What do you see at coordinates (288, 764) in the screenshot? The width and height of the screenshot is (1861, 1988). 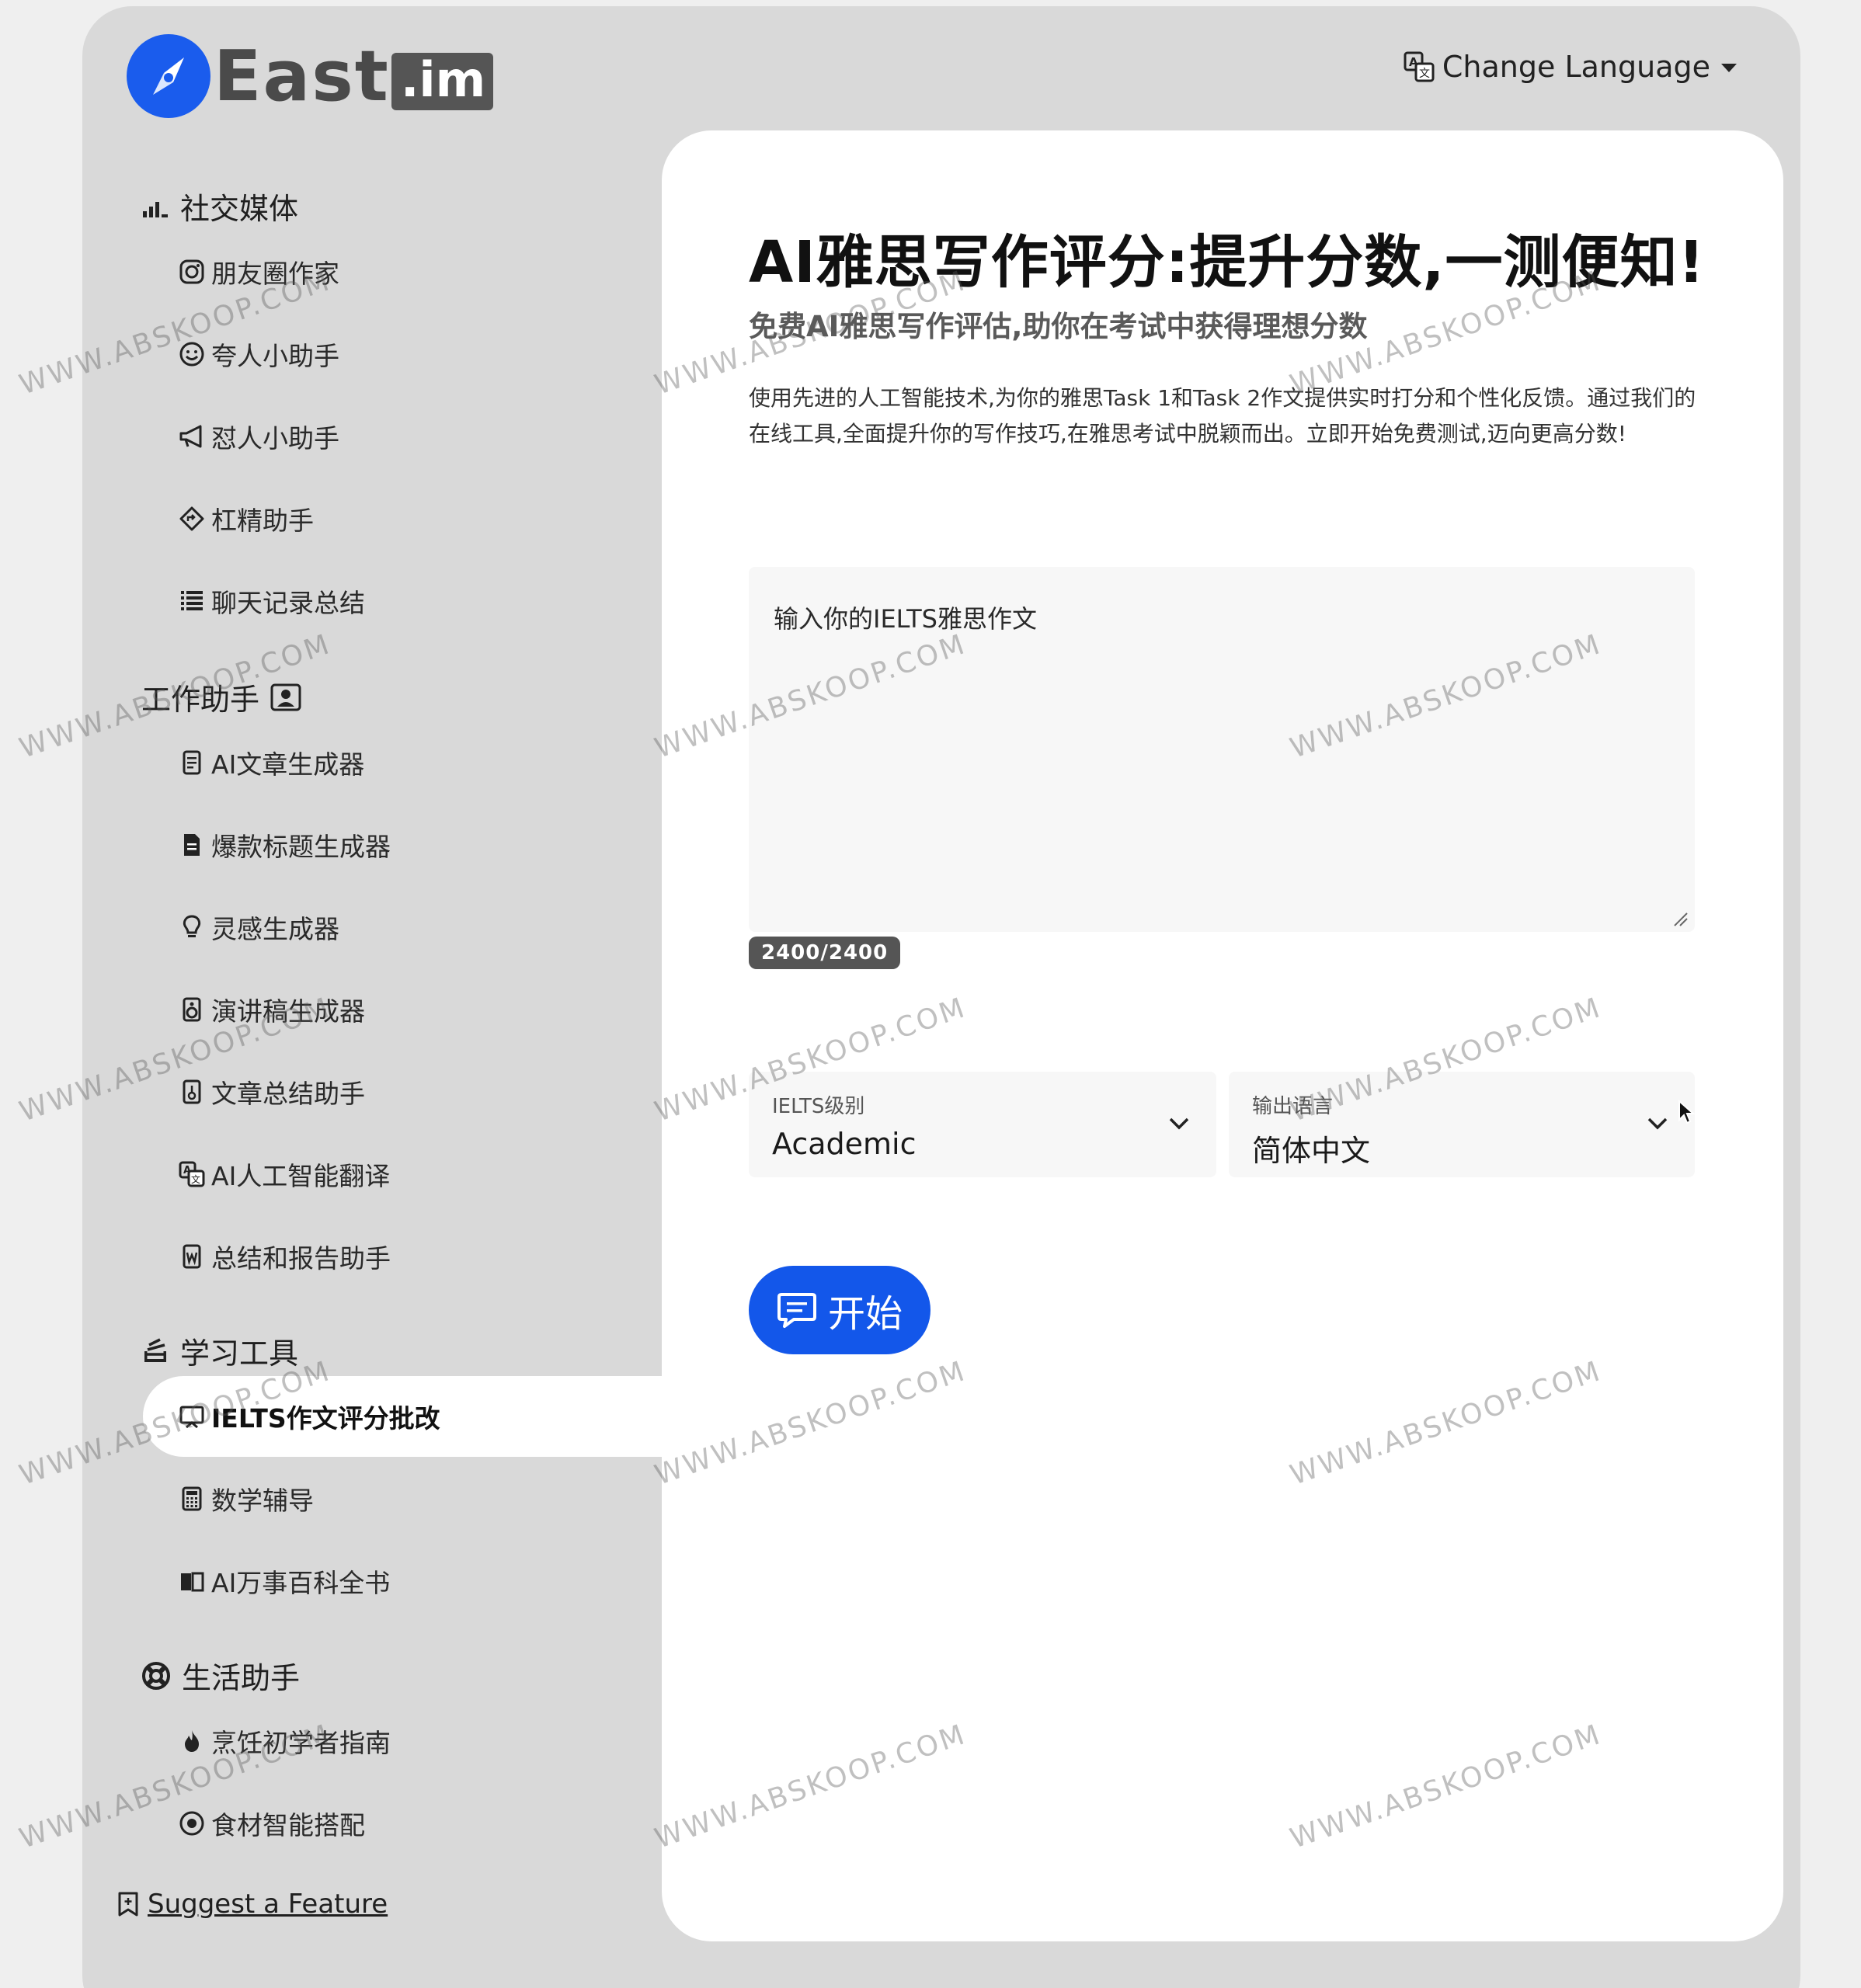 I see `sidebar-item-label: AI文章生成器` at bounding box center [288, 764].